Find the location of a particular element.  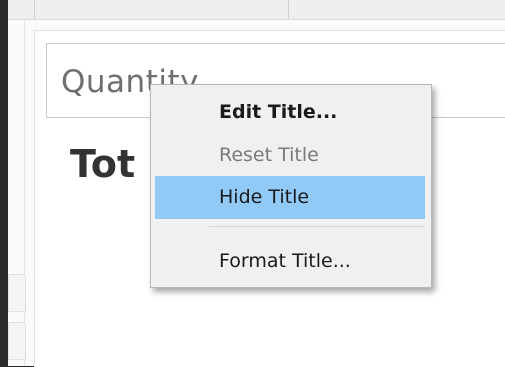

sheet-title: Tot is located at coordinates (103, 164).